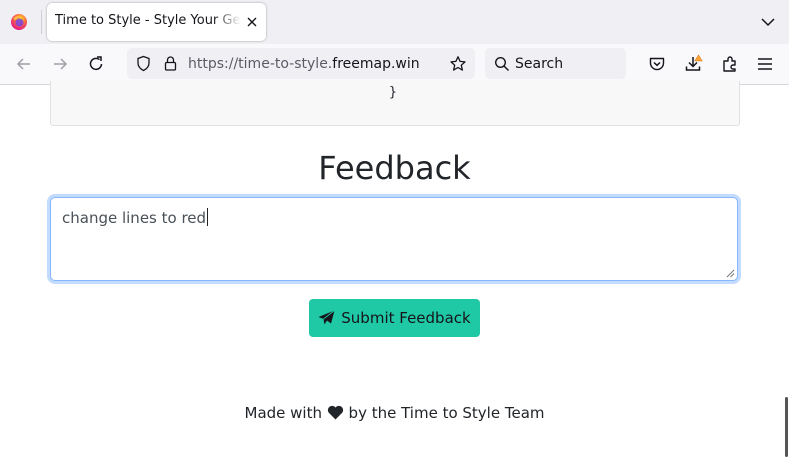  What do you see at coordinates (657, 64) in the screenshot?
I see `pocket-icon` at bounding box center [657, 64].